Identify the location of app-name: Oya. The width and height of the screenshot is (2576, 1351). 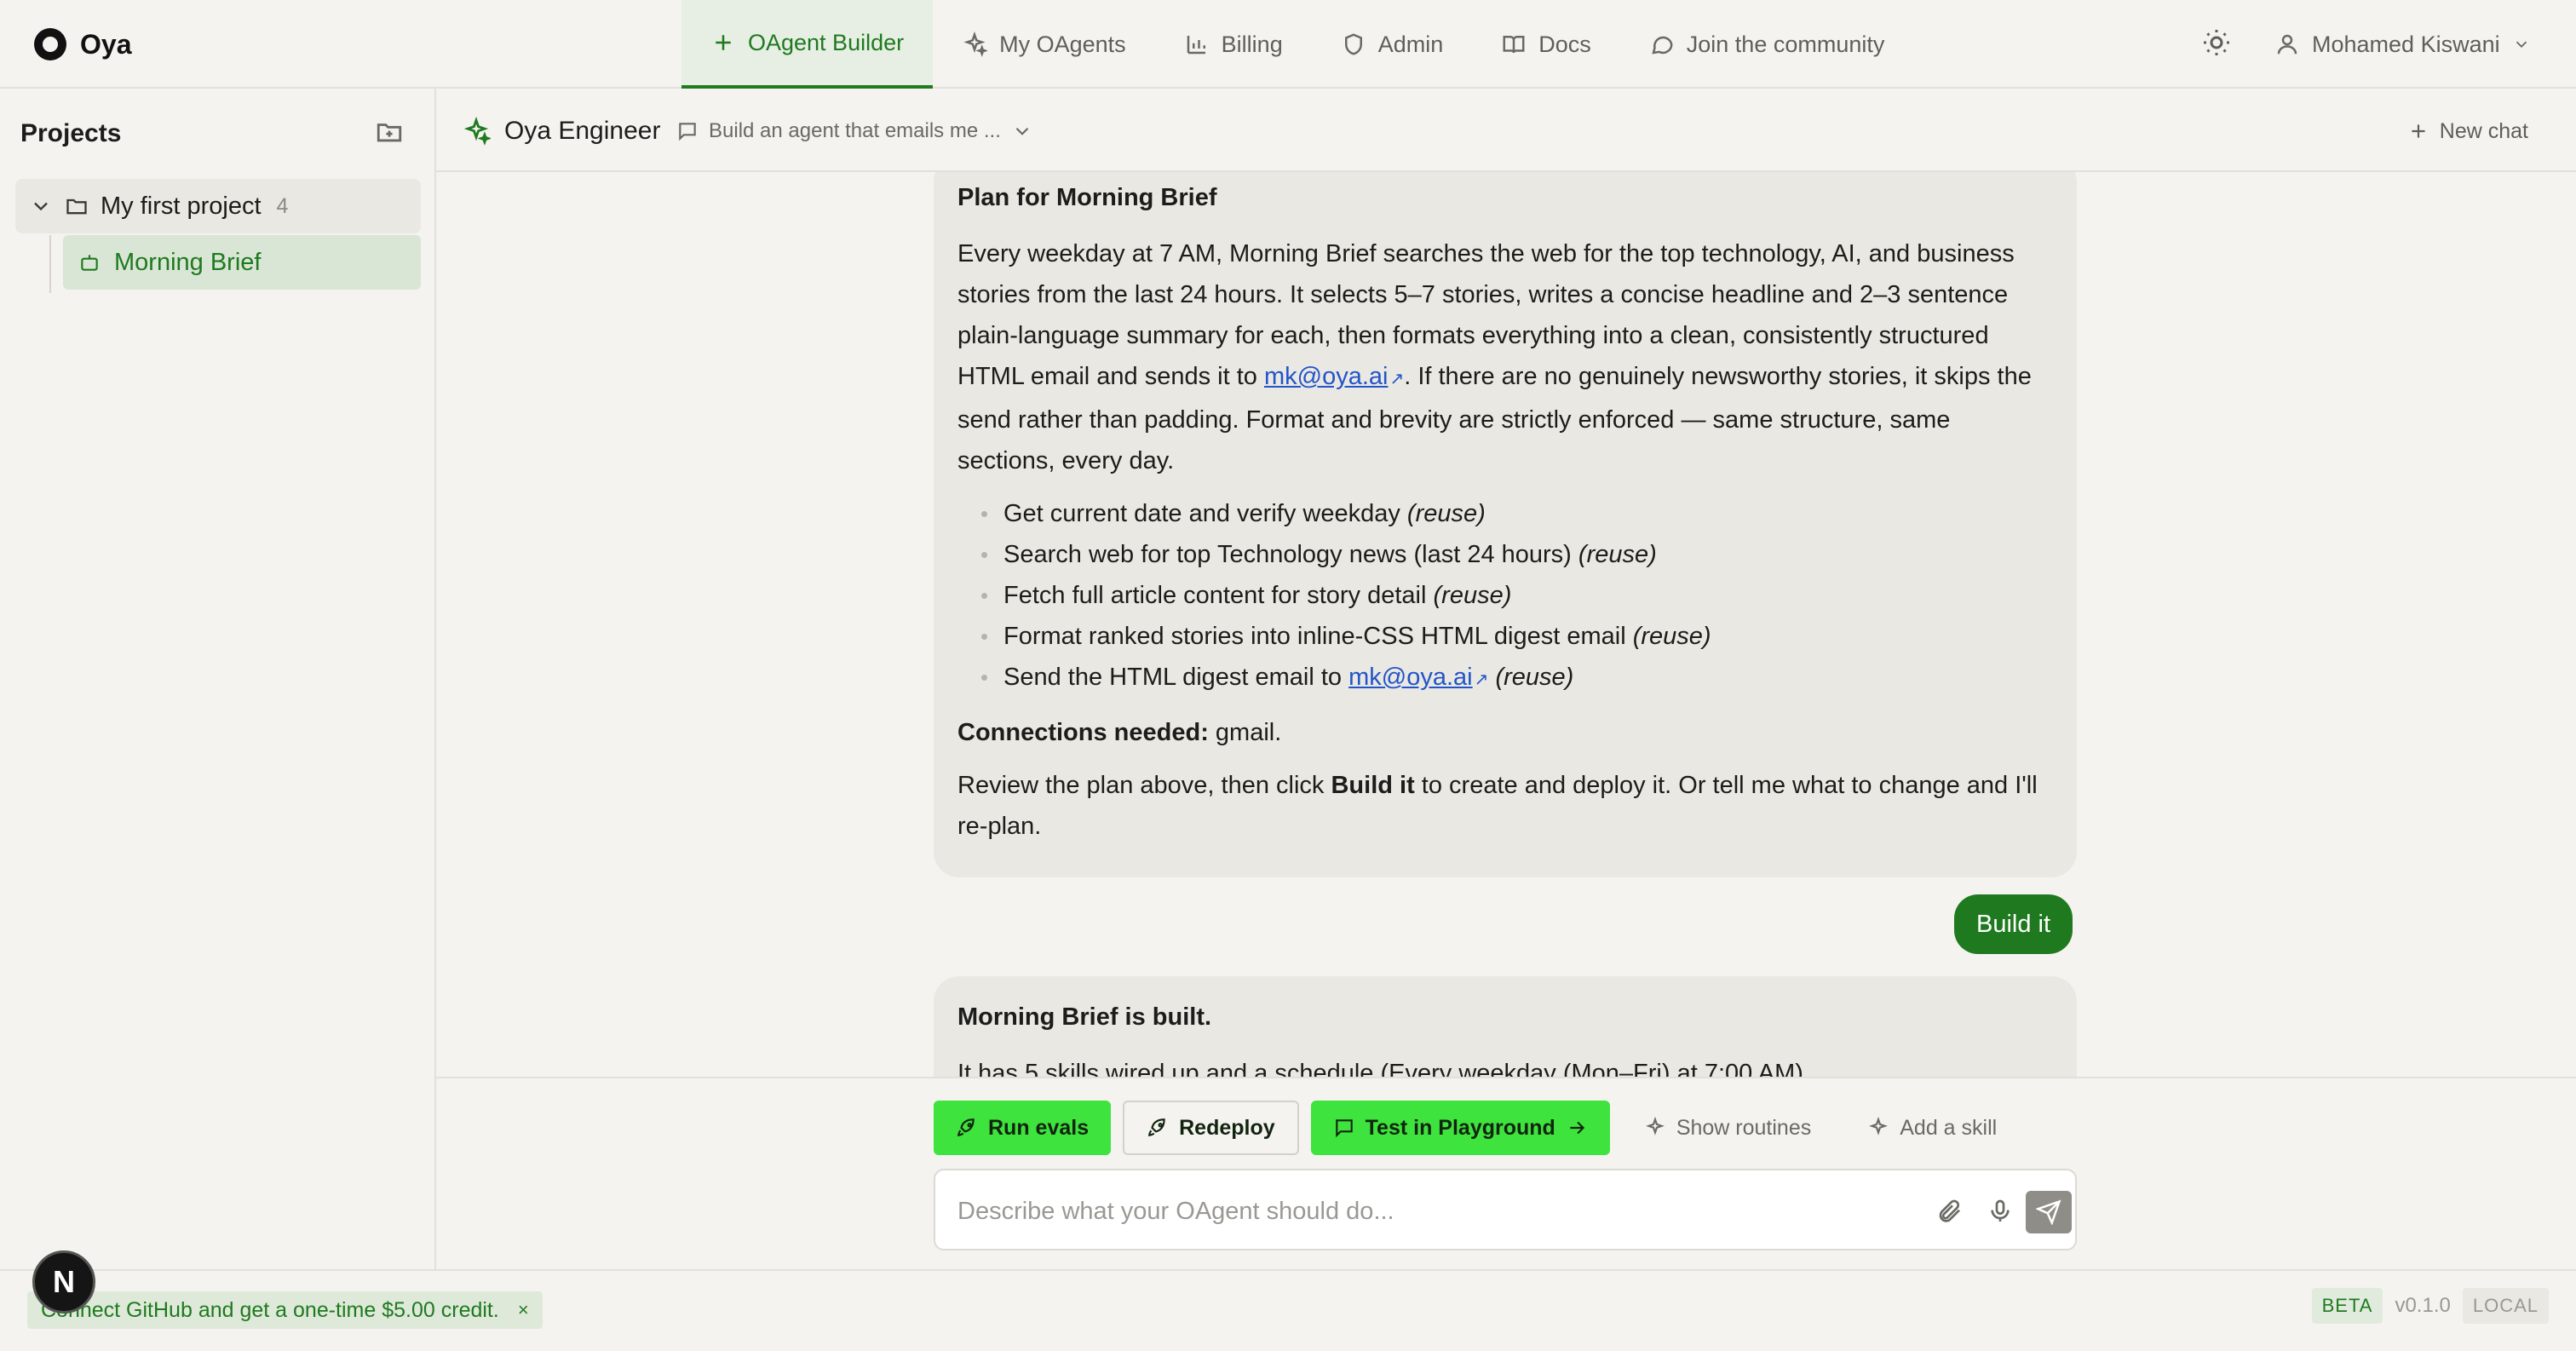
(106, 44).